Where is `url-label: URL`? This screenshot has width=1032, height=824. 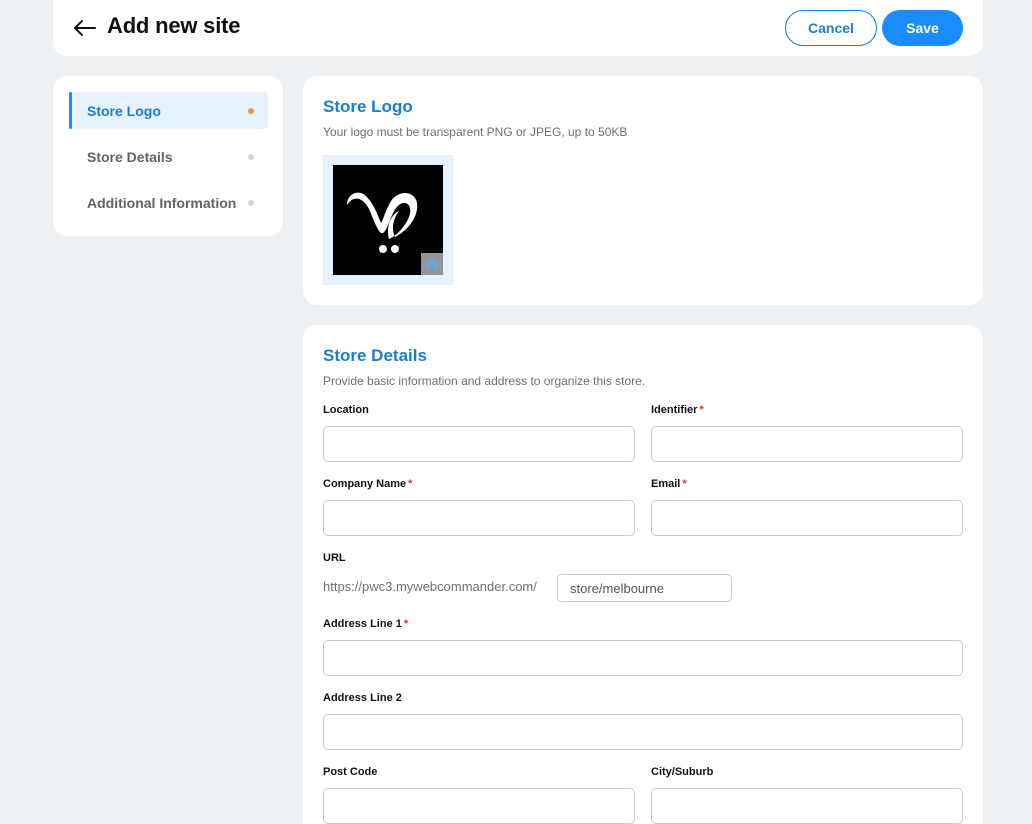
url-label: URL is located at coordinates (334, 558).